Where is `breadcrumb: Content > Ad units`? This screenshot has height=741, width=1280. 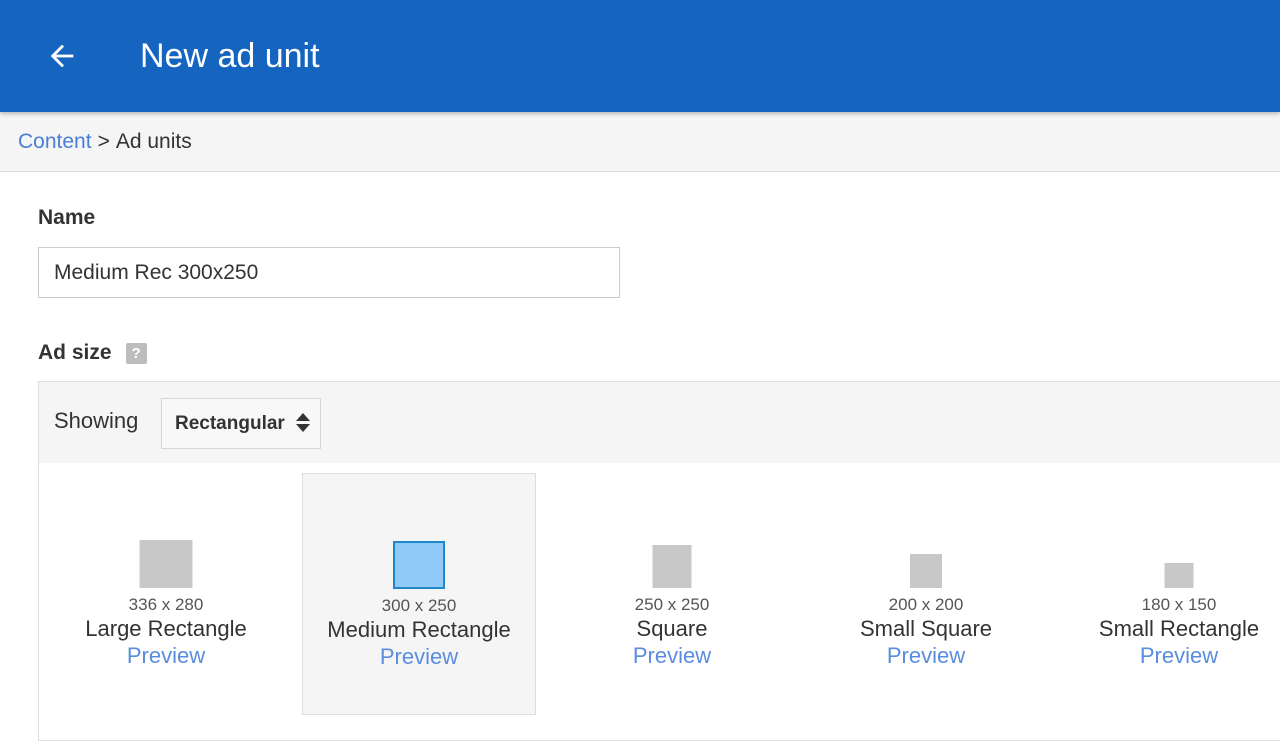 breadcrumb: Content > Ad units is located at coordinates (640, 142).